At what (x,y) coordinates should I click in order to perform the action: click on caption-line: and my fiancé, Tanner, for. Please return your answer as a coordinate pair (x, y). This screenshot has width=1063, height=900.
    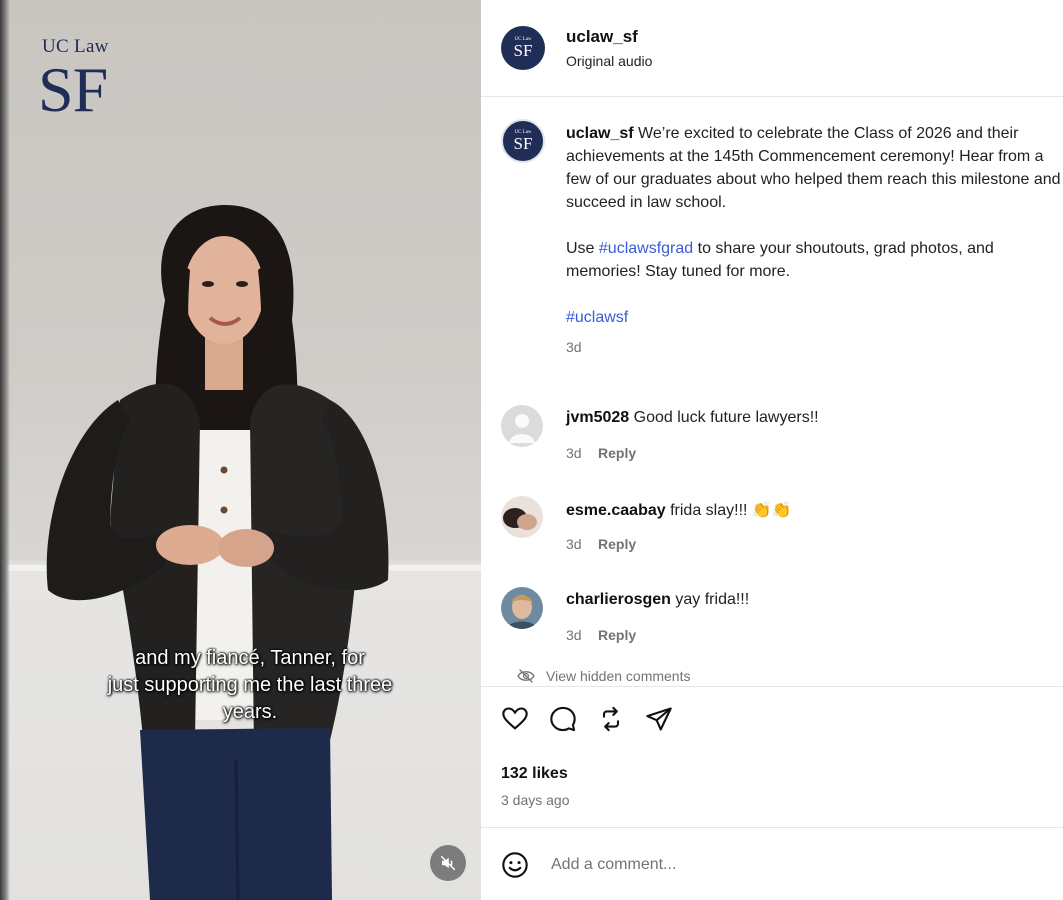
    Looking at the image, I should click on (250, 658).